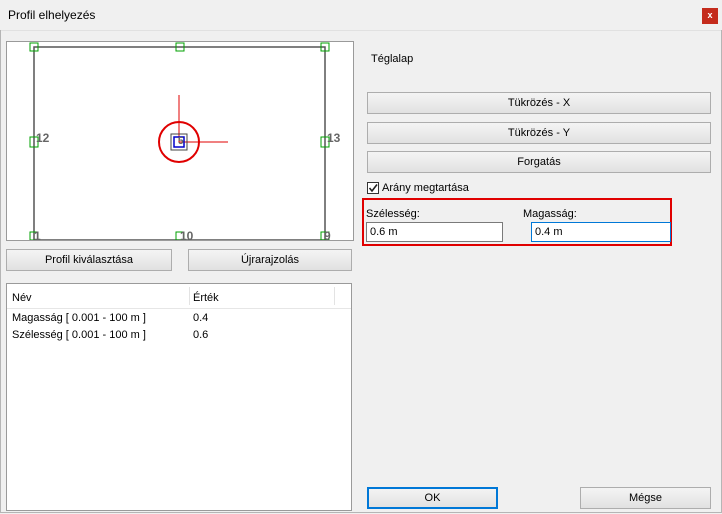 This screenshot has height=514, width=722. Describe the element at coordinates (361, 15) in the screenshot. I see `title-bar: Profil elhelyezés x` at that location.